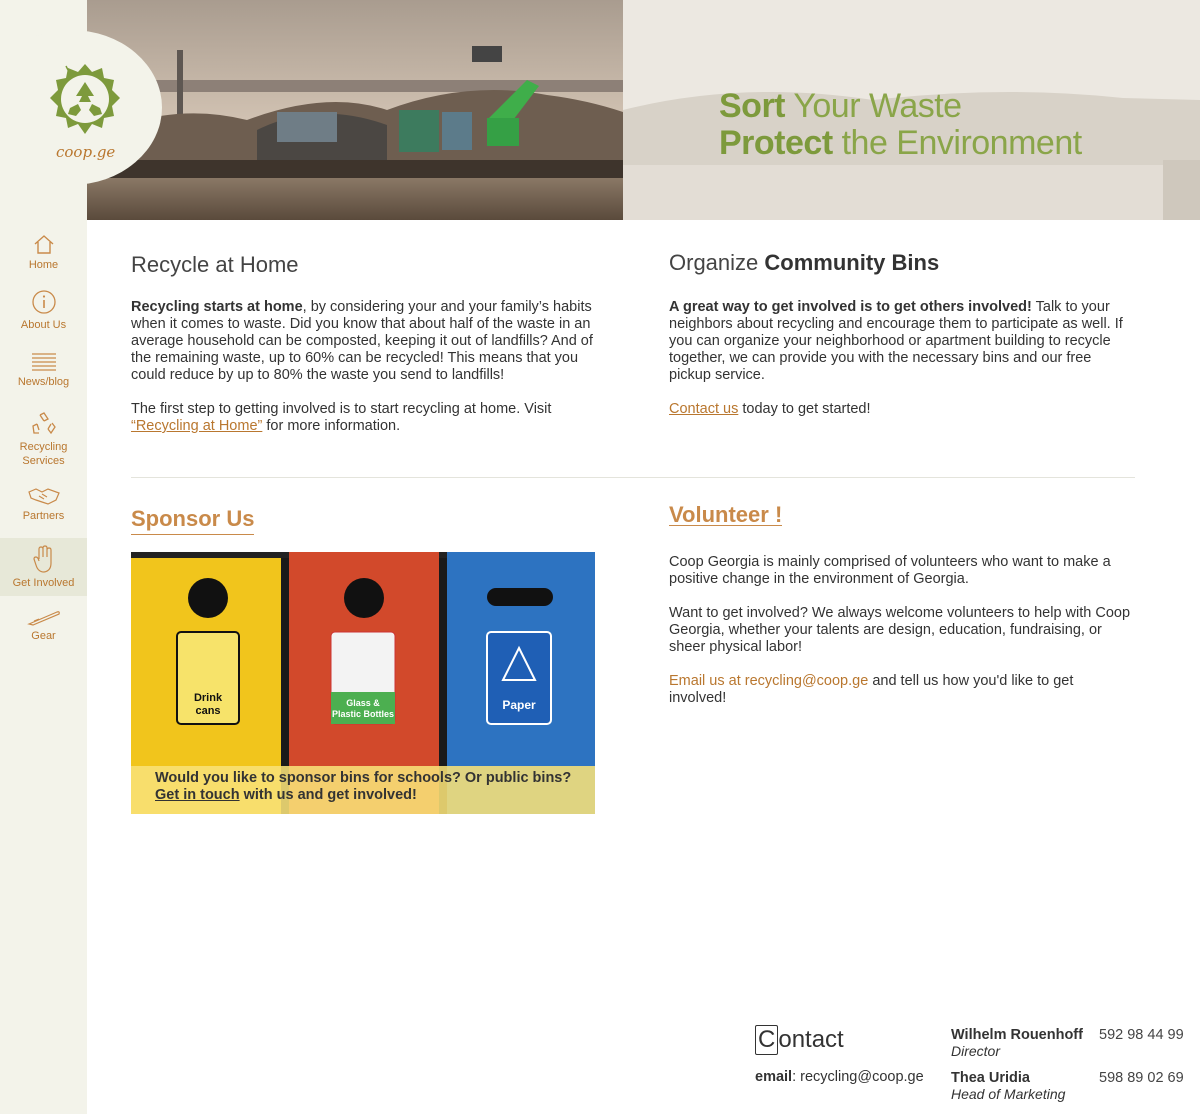  What do you see at coordinates (43, 618) in the screenshot?
I see `gear-icon` at bounding box center [43, 618].